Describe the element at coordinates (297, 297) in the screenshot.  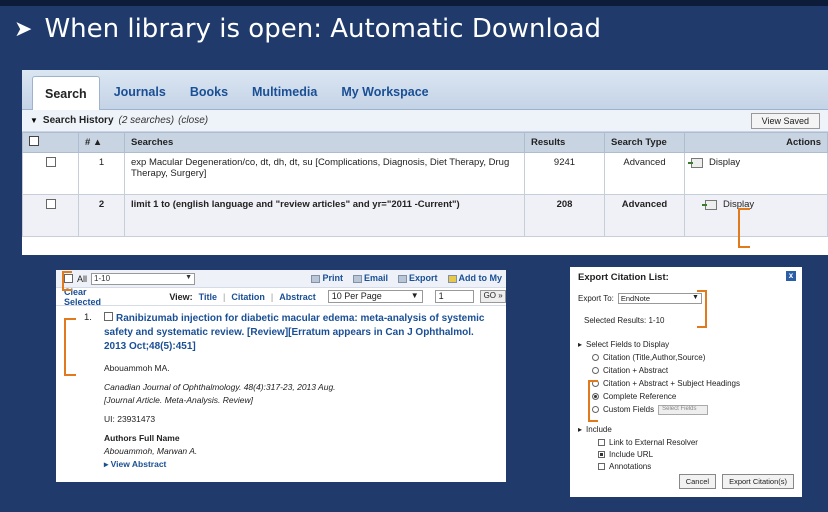
I see `view-abstract-link: Abstract` at that location.